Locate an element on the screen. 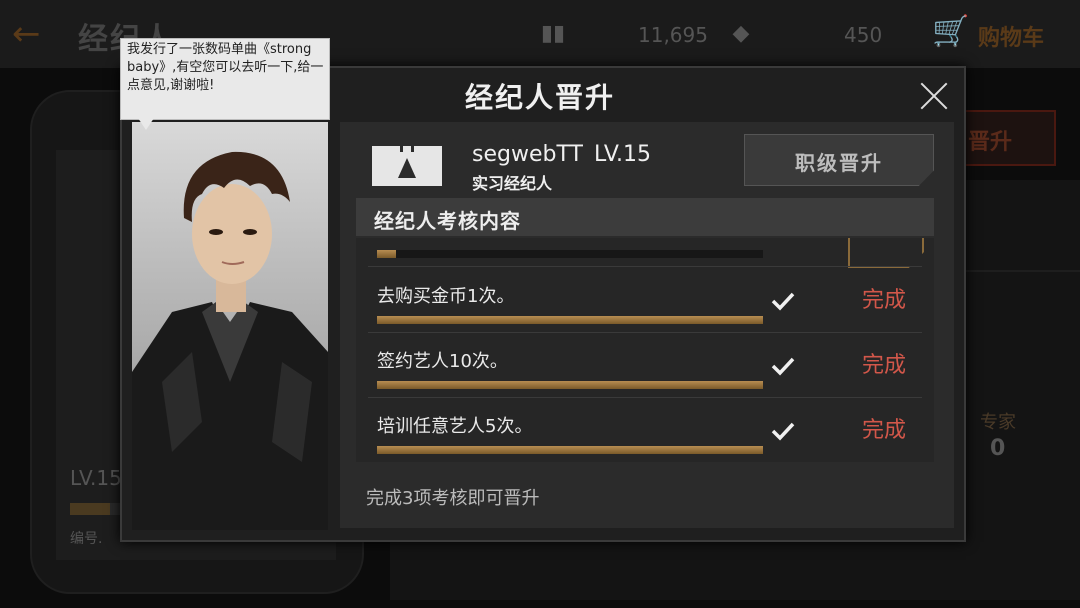 The image size is (1080, 608). expert-label: 专家 is located at coordinates (998, 422).